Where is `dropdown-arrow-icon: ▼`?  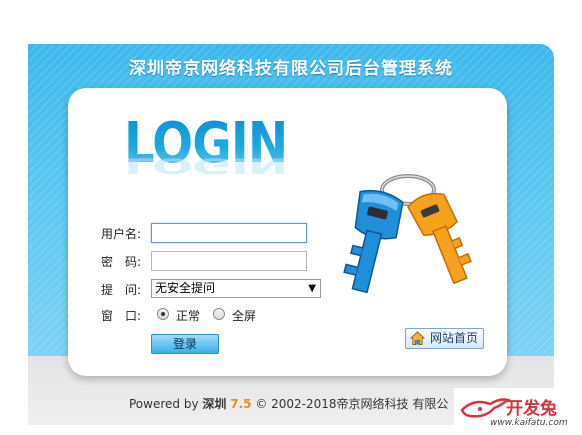 dropdown-arrow-icon: ▼ is located at coordinates (312, 288).